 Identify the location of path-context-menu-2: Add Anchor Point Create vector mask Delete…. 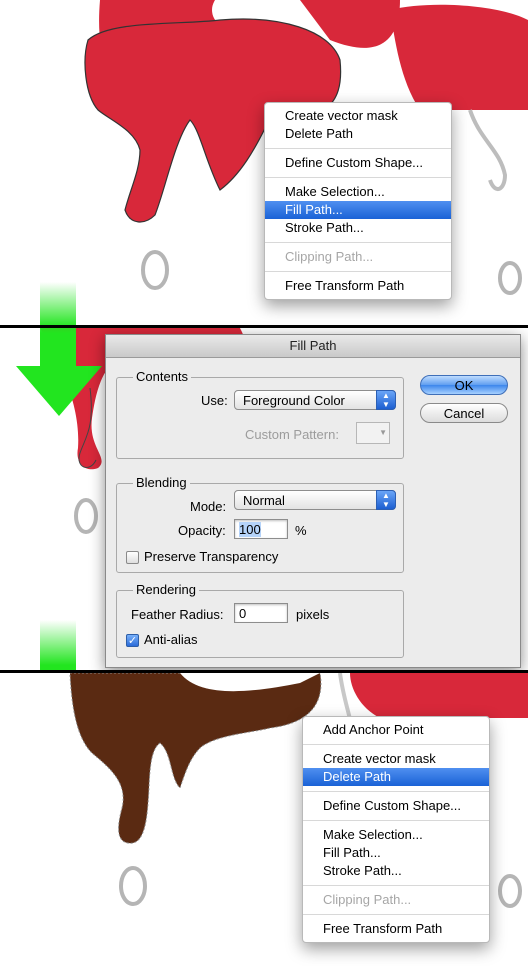
(396, 829).